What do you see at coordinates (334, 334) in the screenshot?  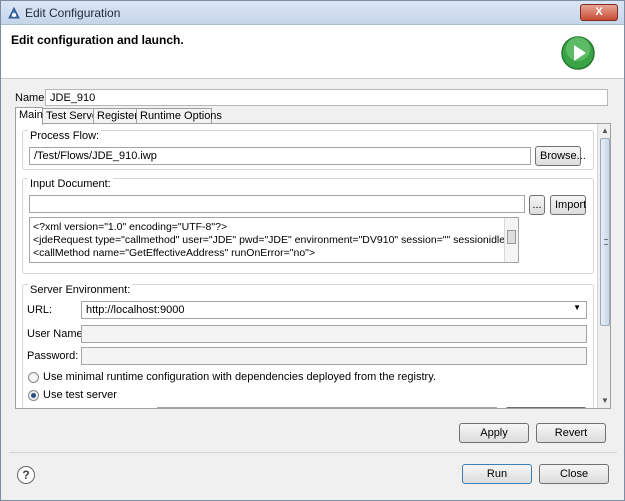 I see `username-field` at bounding box center [334, 334].